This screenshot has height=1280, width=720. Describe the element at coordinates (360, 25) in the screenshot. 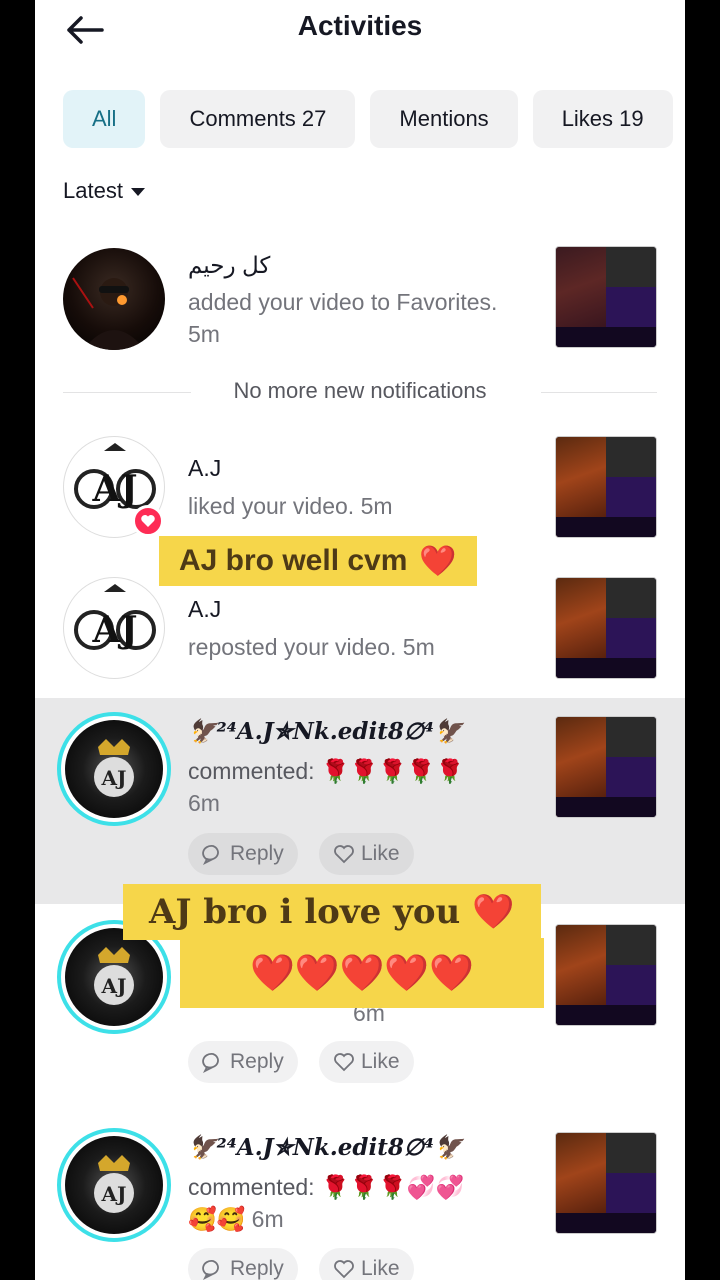

I see `page-title: Activities` at that location.